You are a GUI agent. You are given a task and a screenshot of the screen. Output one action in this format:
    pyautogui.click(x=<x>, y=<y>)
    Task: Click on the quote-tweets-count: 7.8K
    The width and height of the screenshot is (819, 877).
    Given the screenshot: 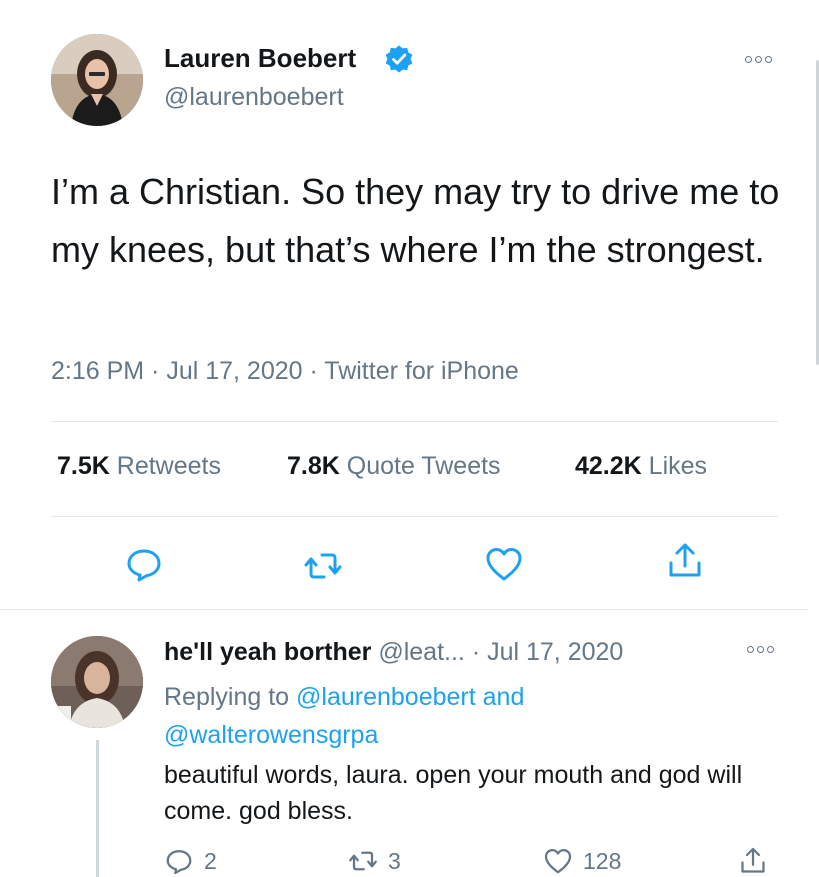 What is the action you would take?
    pyautogui.click(x=313, y=466)
    